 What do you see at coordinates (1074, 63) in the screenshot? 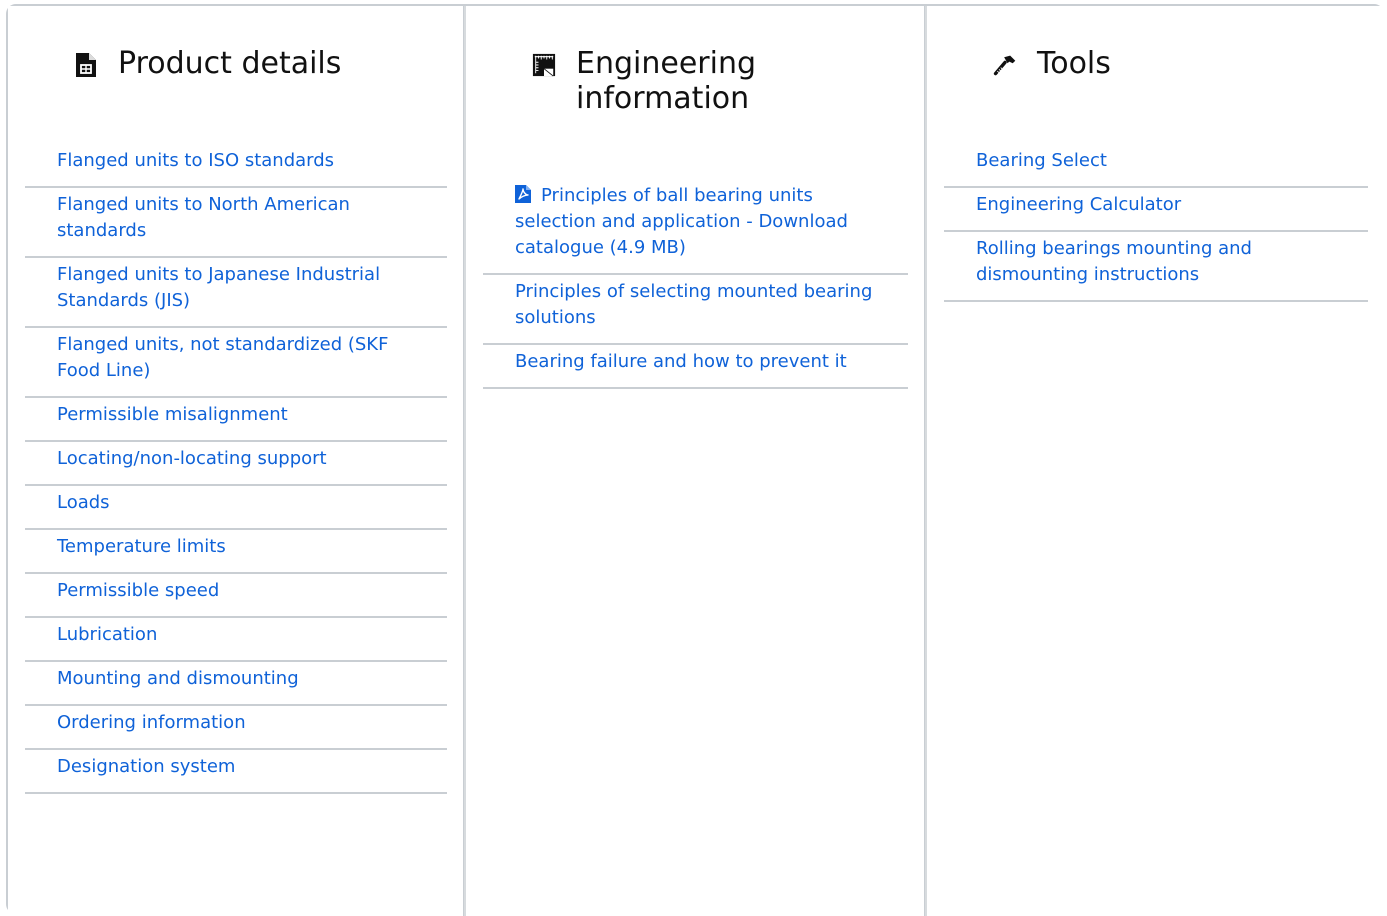
I see `tools-title: Tools` at bounding box center [1074, 63].